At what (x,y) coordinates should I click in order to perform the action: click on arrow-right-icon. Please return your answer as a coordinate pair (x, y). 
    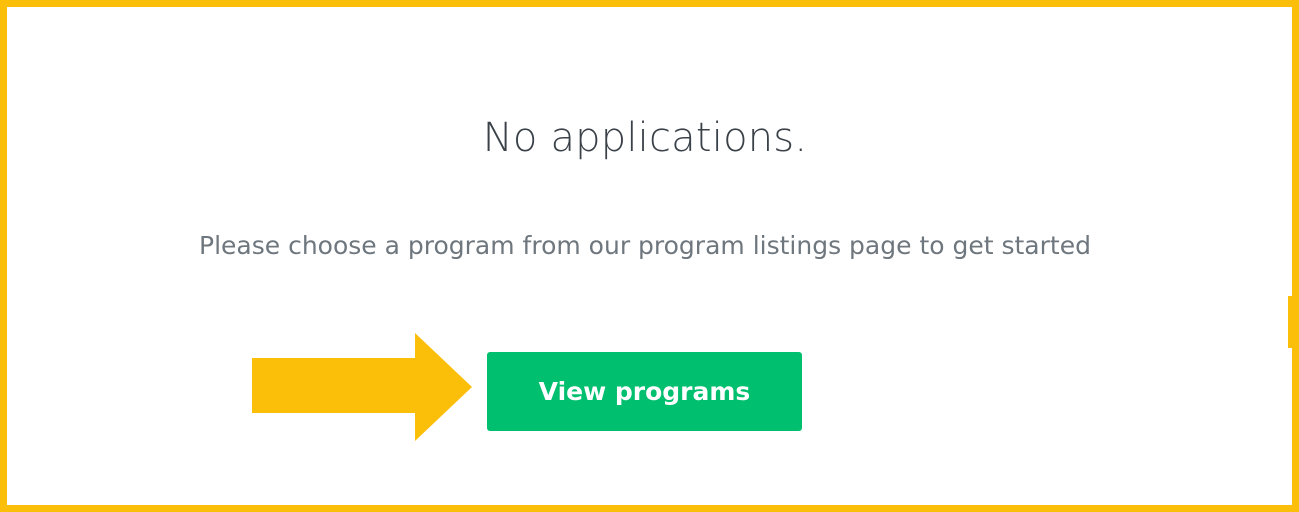
    Looking at the image, I should click on (362, 387).